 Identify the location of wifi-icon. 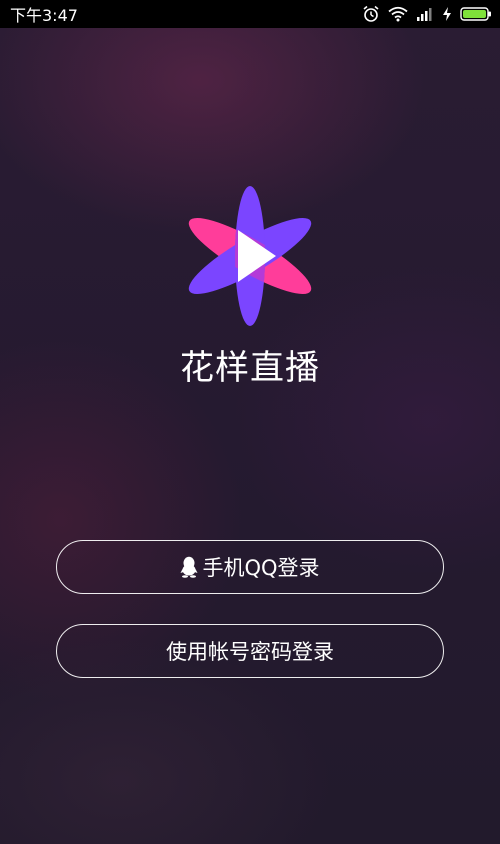
(398, 14).